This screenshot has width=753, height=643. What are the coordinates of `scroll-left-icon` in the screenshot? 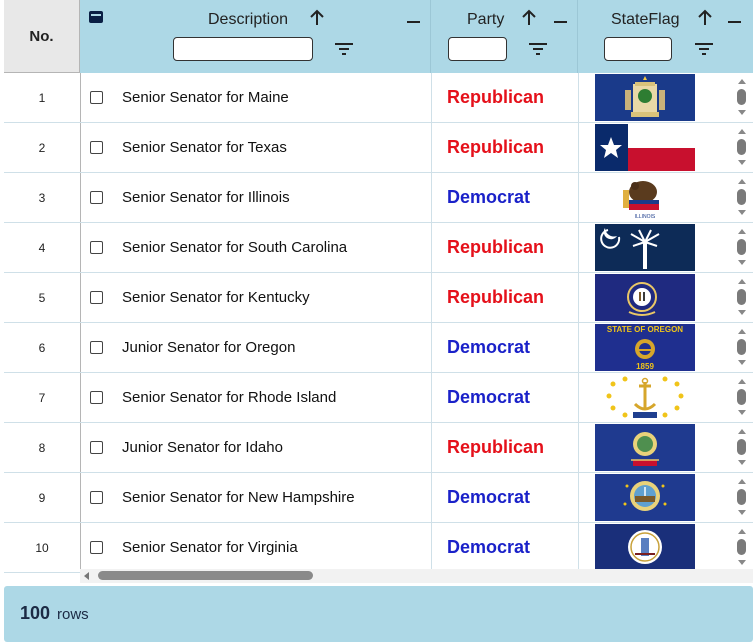 It's located at (86, 576).